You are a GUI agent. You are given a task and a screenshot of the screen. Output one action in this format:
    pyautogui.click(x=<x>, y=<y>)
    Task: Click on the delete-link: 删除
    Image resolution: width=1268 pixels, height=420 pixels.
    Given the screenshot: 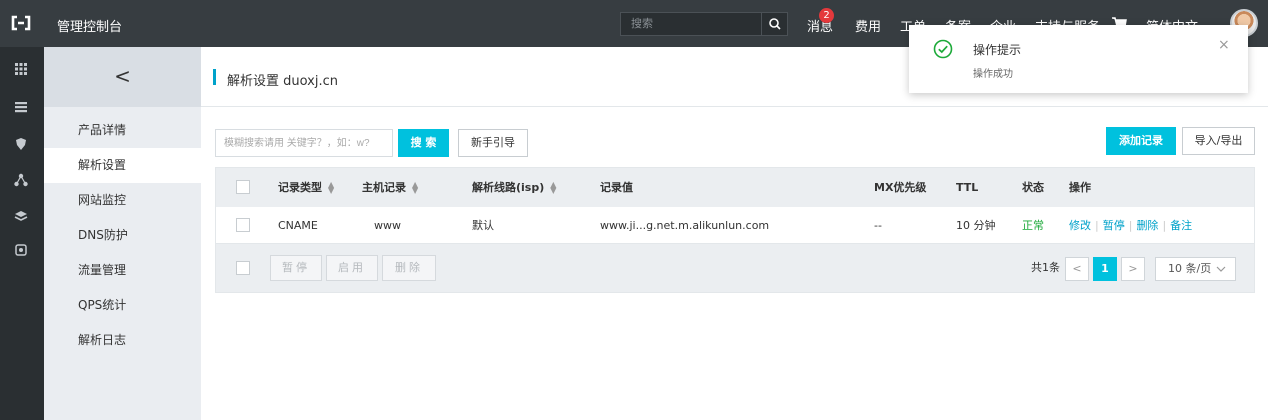 What is the action you would take?
    pyautogui.click(x=1147, y=225)
    